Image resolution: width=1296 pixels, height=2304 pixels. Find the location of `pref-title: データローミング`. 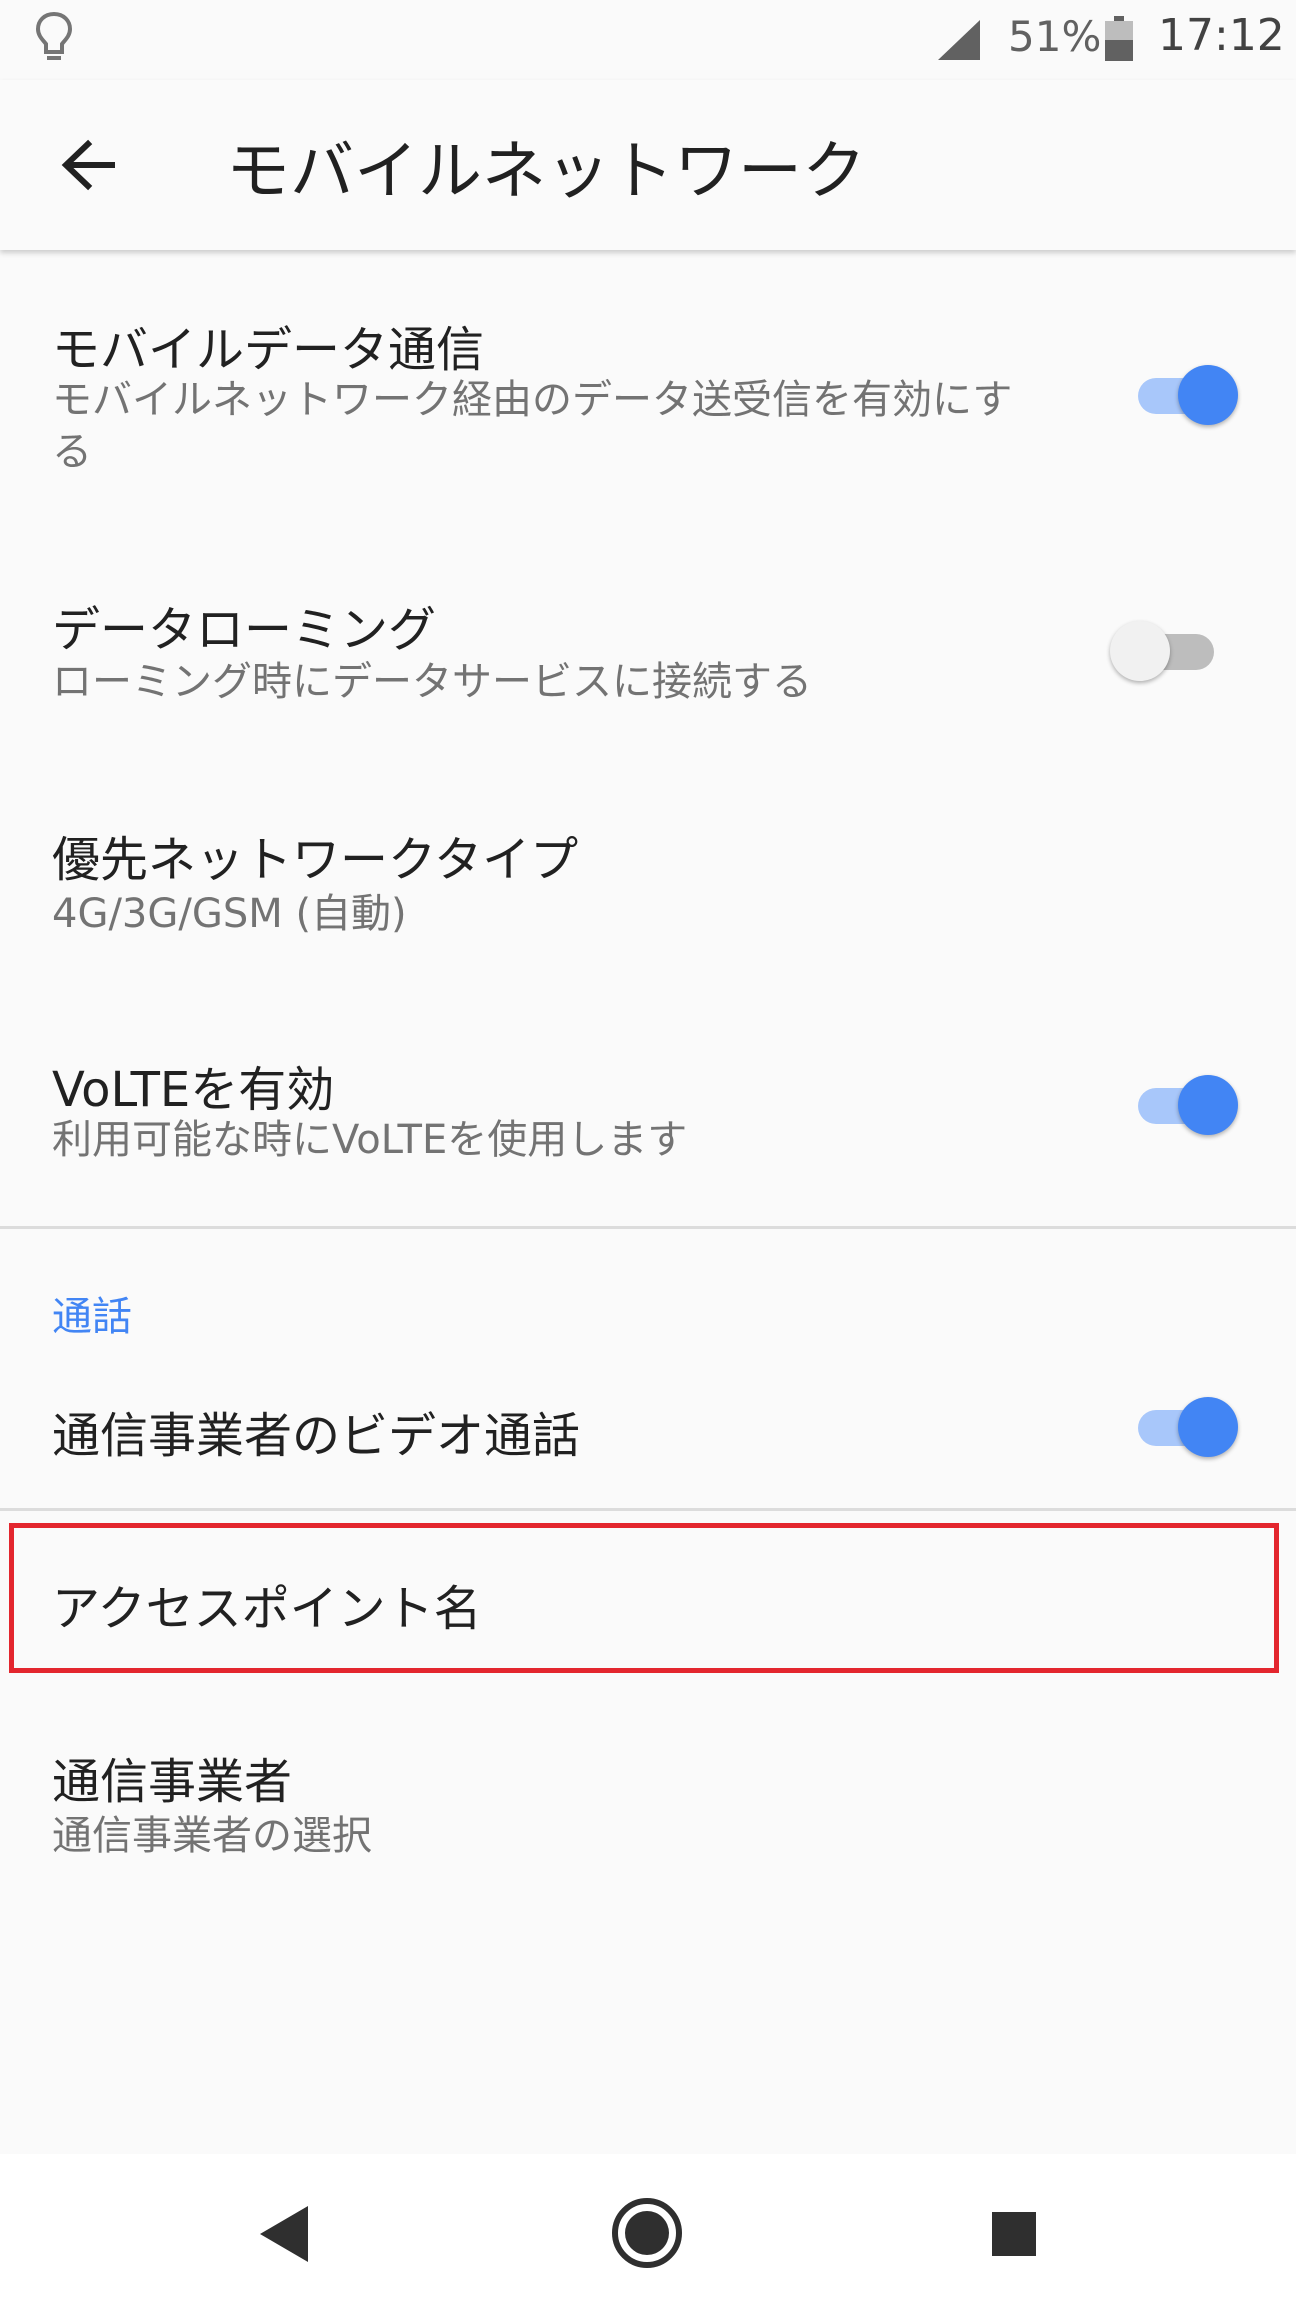

pref-title: データローミング is located at coordinates (244, 630).